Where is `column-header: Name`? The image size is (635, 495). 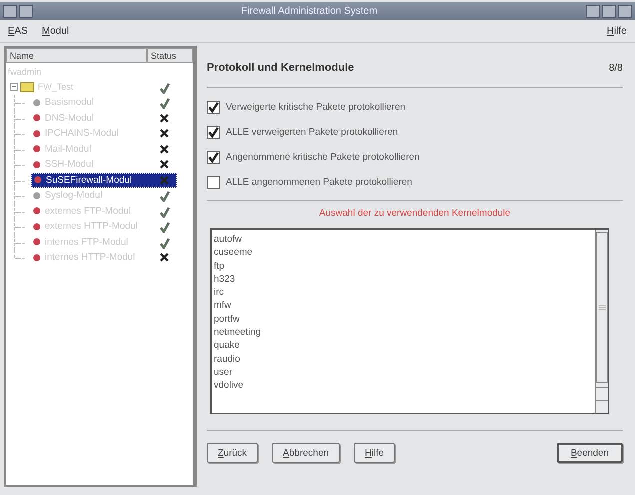 column-header: Name is located at coordinates (76, 55).